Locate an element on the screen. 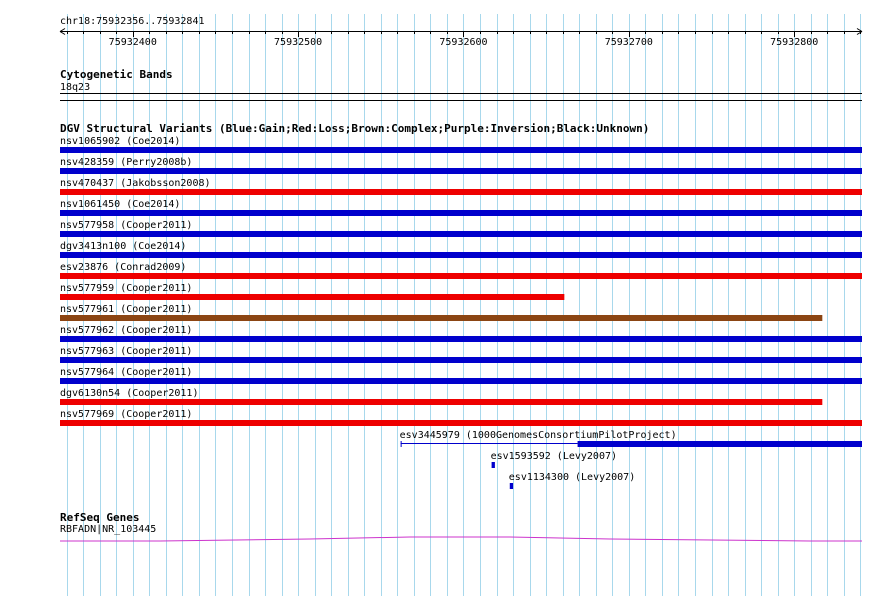  cytoband-track-border-bottom is located at coordinates (461, 100).